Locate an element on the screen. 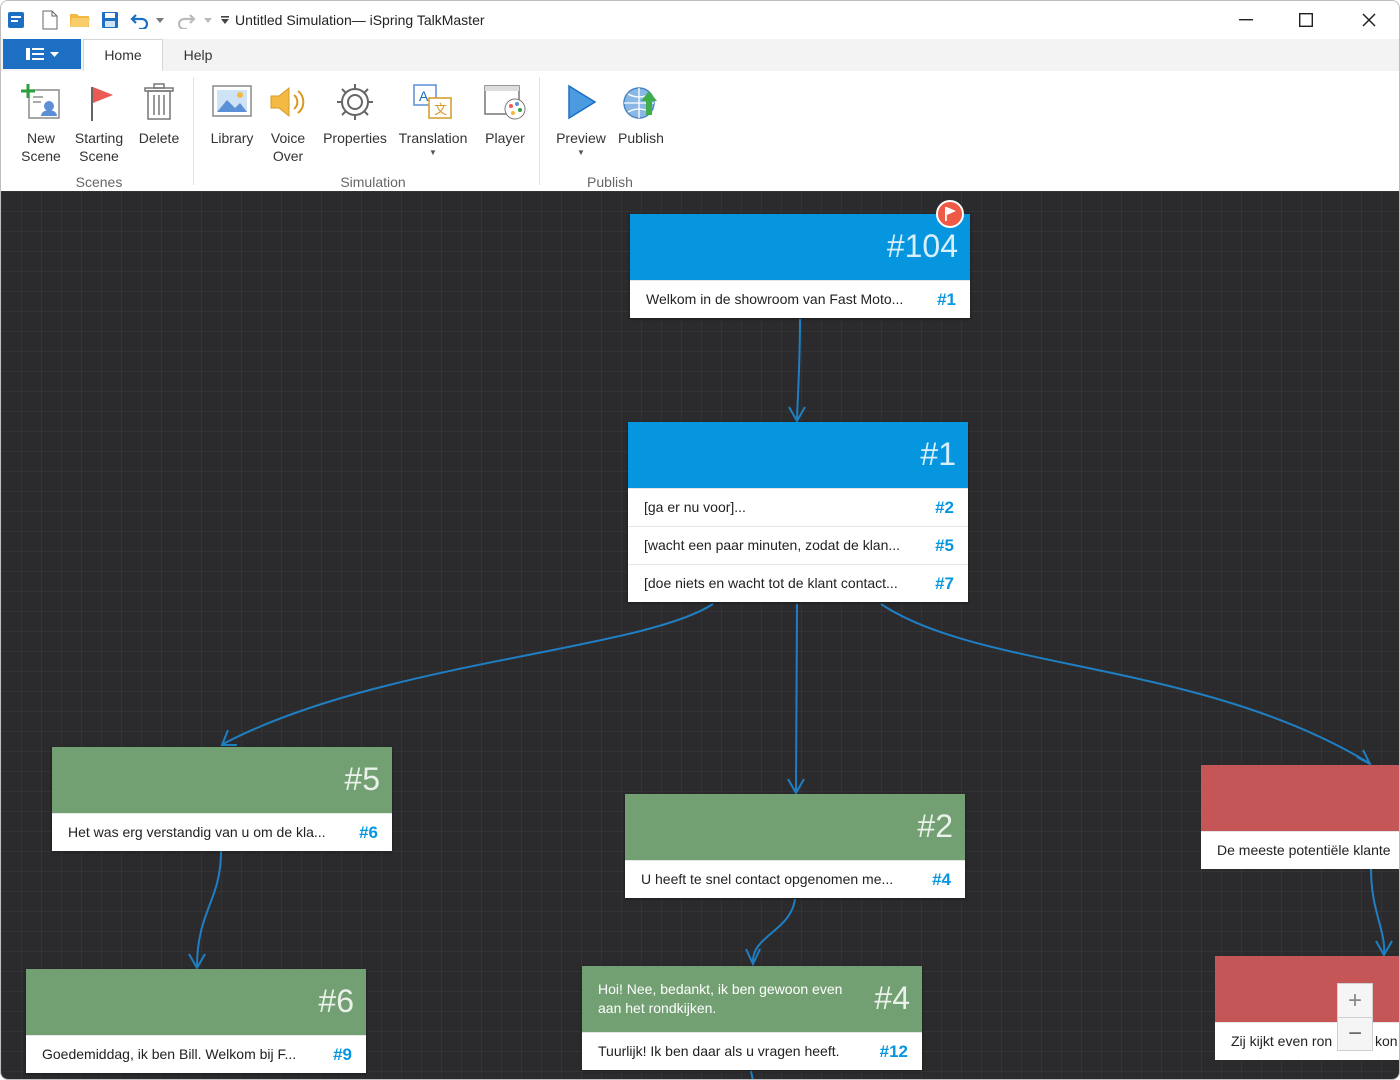 The width and height of the screenshot is (1400, 1080). file-menu-button is located at coordinates (42, 54).